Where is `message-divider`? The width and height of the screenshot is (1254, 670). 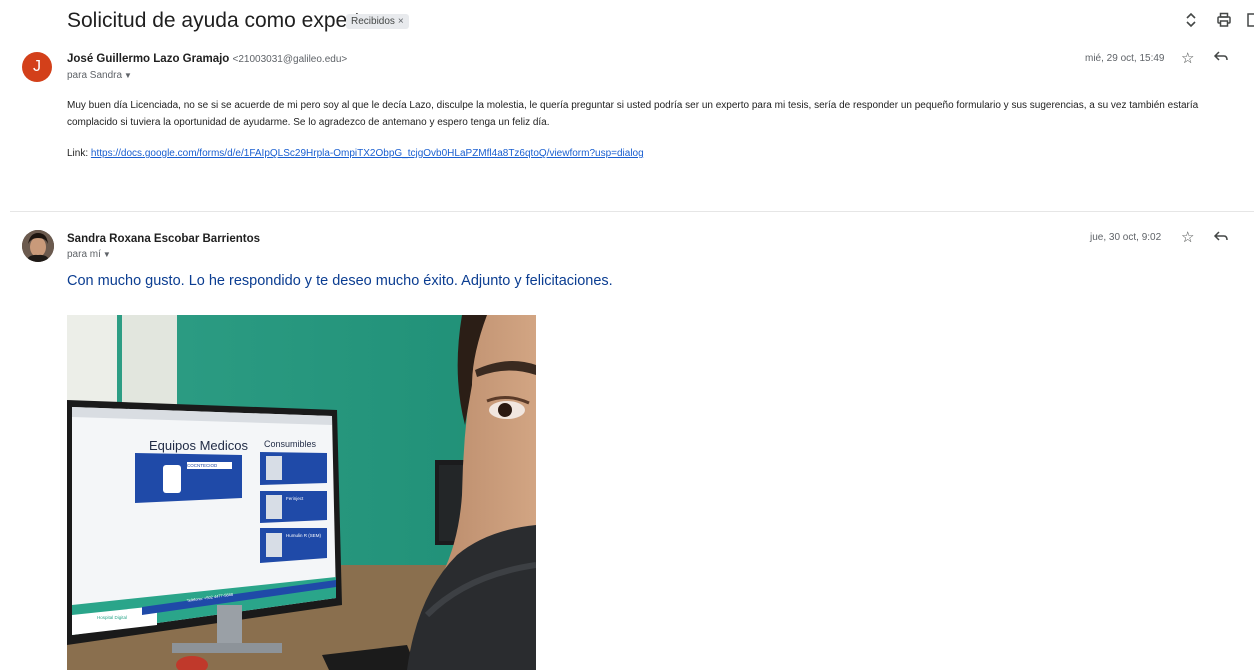
message-divider is located at coordinates (632, 211).